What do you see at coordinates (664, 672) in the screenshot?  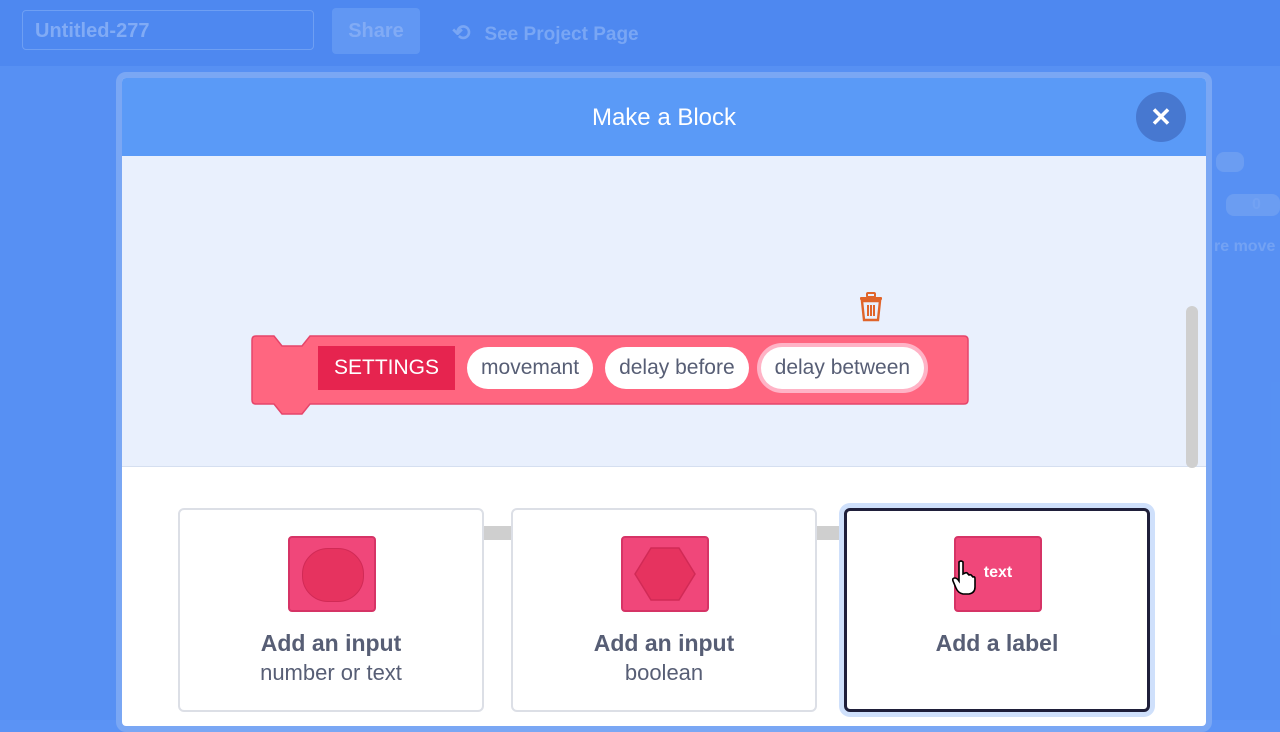 I see `card-subtitle: boolean` at bounding box center [664, 672].